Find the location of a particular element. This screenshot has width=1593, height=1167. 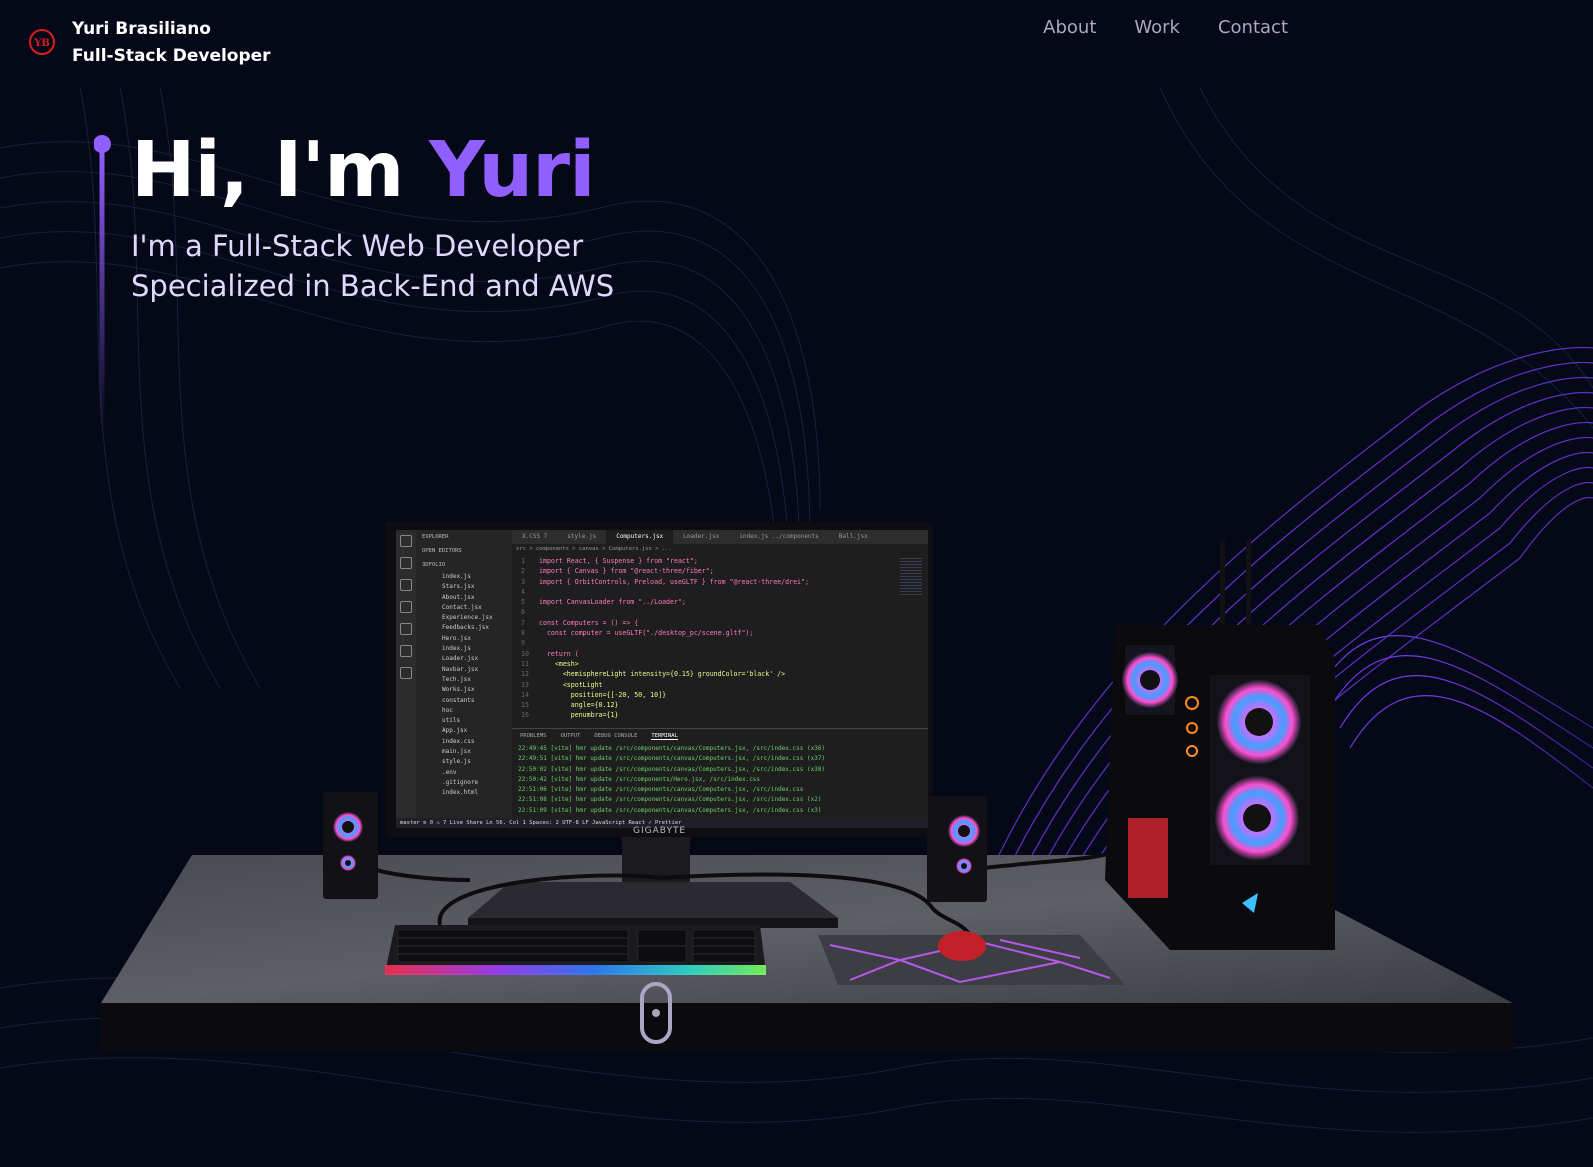

monitor-brand-label: GIGABYTE is located at coordinates (660, 831).